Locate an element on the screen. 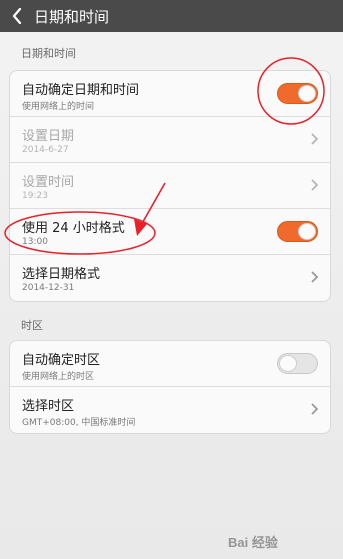  date-format-row: 选择日期格式 2014-12-31 is located at coordinates (170, 278).